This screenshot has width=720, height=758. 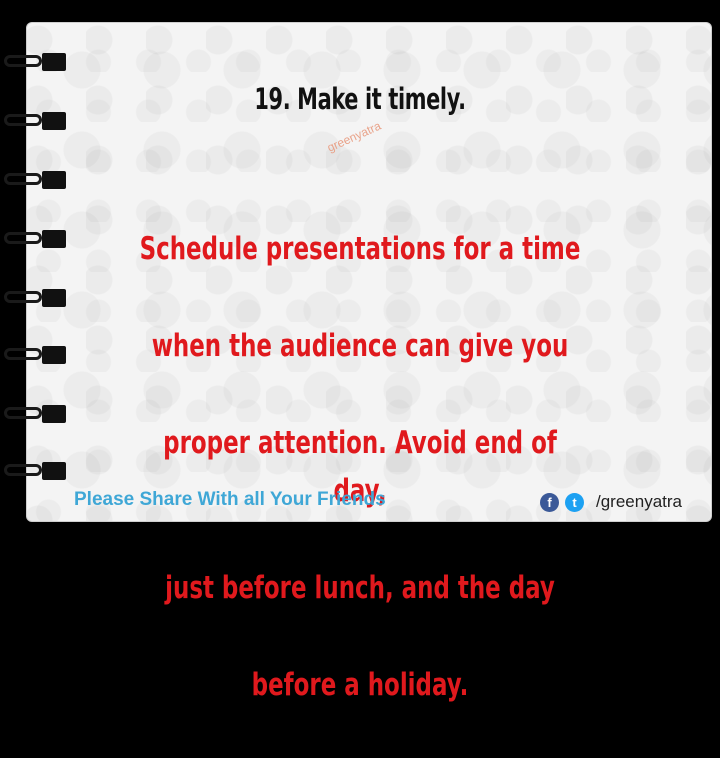 I want to click on body-line: just before lunch, and the day, so click(x=360, y=588).